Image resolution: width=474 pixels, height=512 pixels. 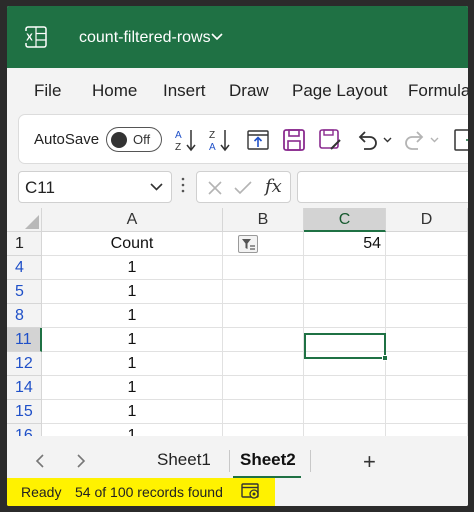 What do you see at coordinates (24, 244) in the screenshot?
I see `row-header-1: 1` at bounding box center [24, 244].